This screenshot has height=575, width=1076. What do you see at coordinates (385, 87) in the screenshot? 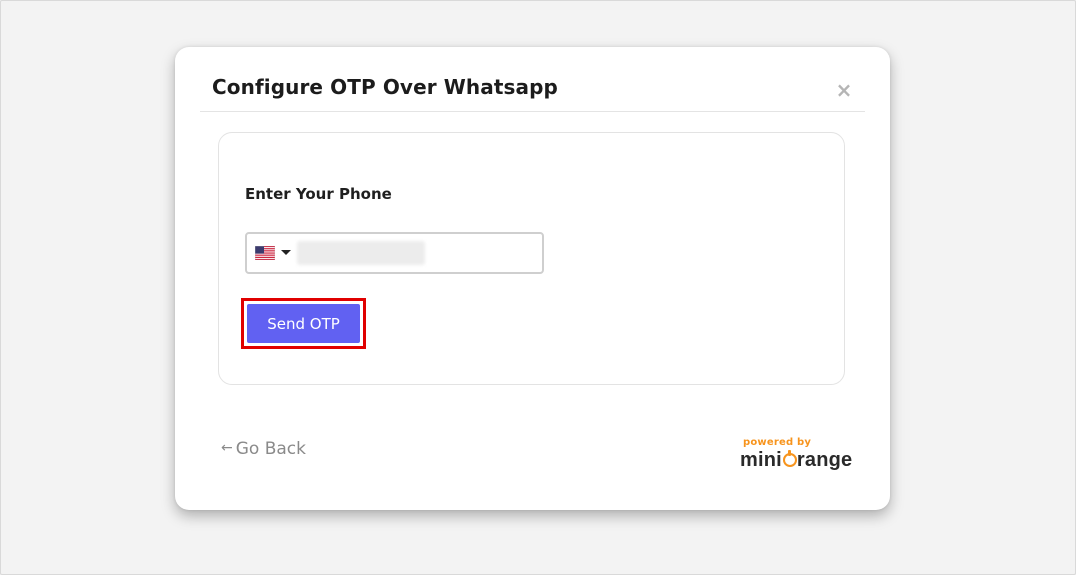
I see `modal-title: Configure OTP Over Whatsapp` at bounding box center [385, 87].